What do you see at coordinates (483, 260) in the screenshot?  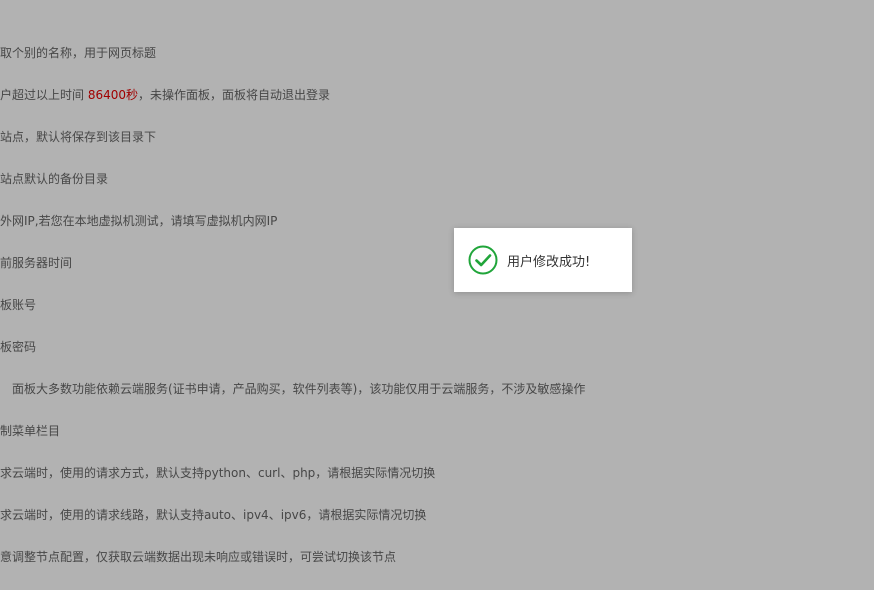 I see `success-check-icon` at bounding box center [483, 260].